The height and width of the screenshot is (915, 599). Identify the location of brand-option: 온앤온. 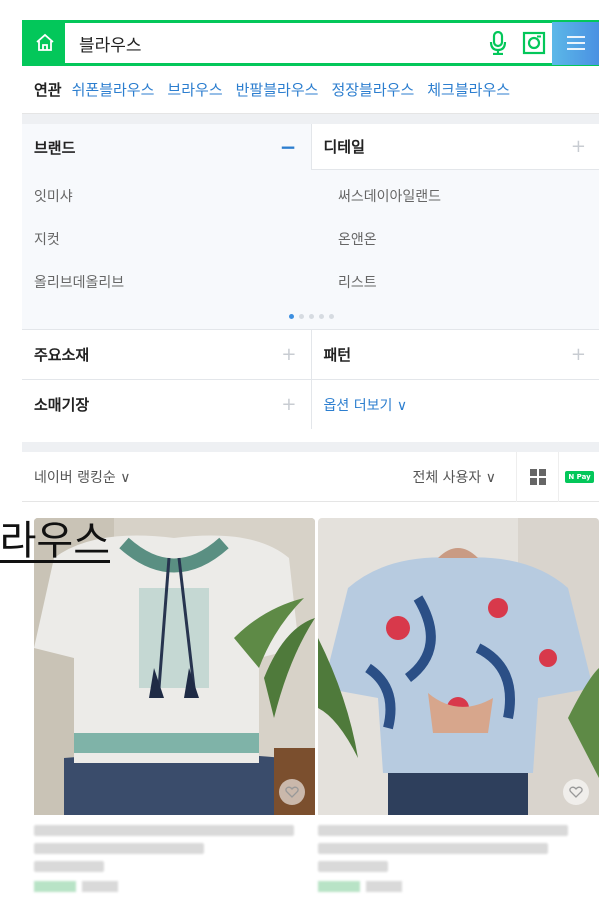
(462, 238).